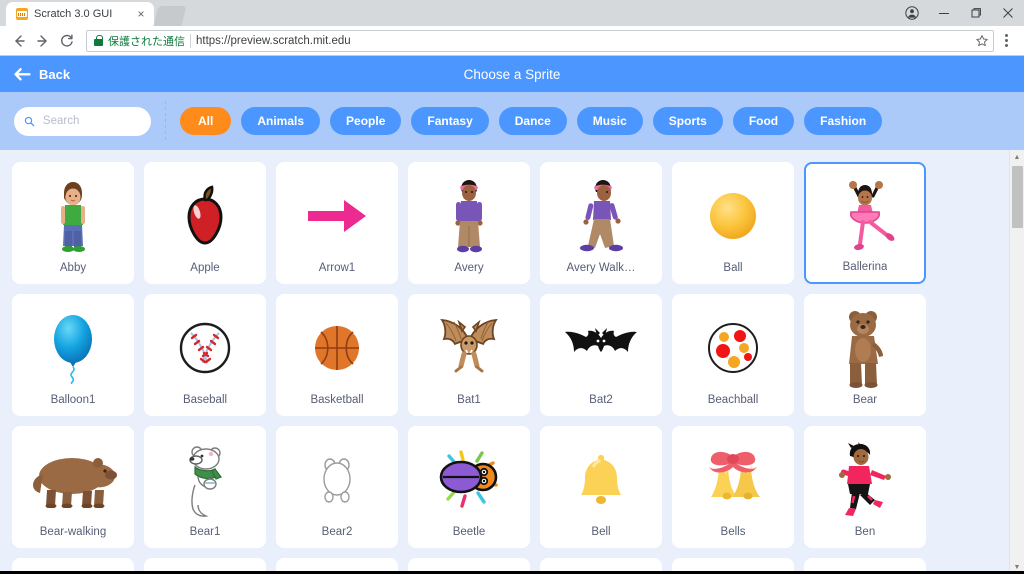 The width and height of the screenshot is (1024, 576). I want to click on person-avery-icon, so click(469, 212).